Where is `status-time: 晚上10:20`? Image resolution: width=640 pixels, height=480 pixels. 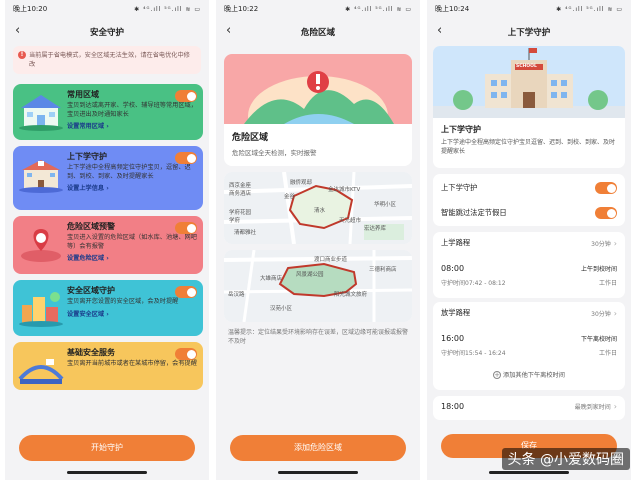
status-time: 晚上10:20 is located at coordinates (30, 9).